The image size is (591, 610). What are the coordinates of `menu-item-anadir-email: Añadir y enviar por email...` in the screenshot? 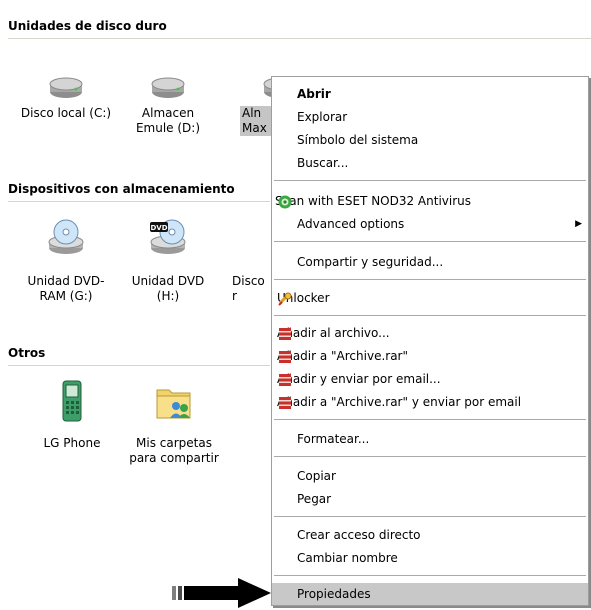 It's located at (430, 379).